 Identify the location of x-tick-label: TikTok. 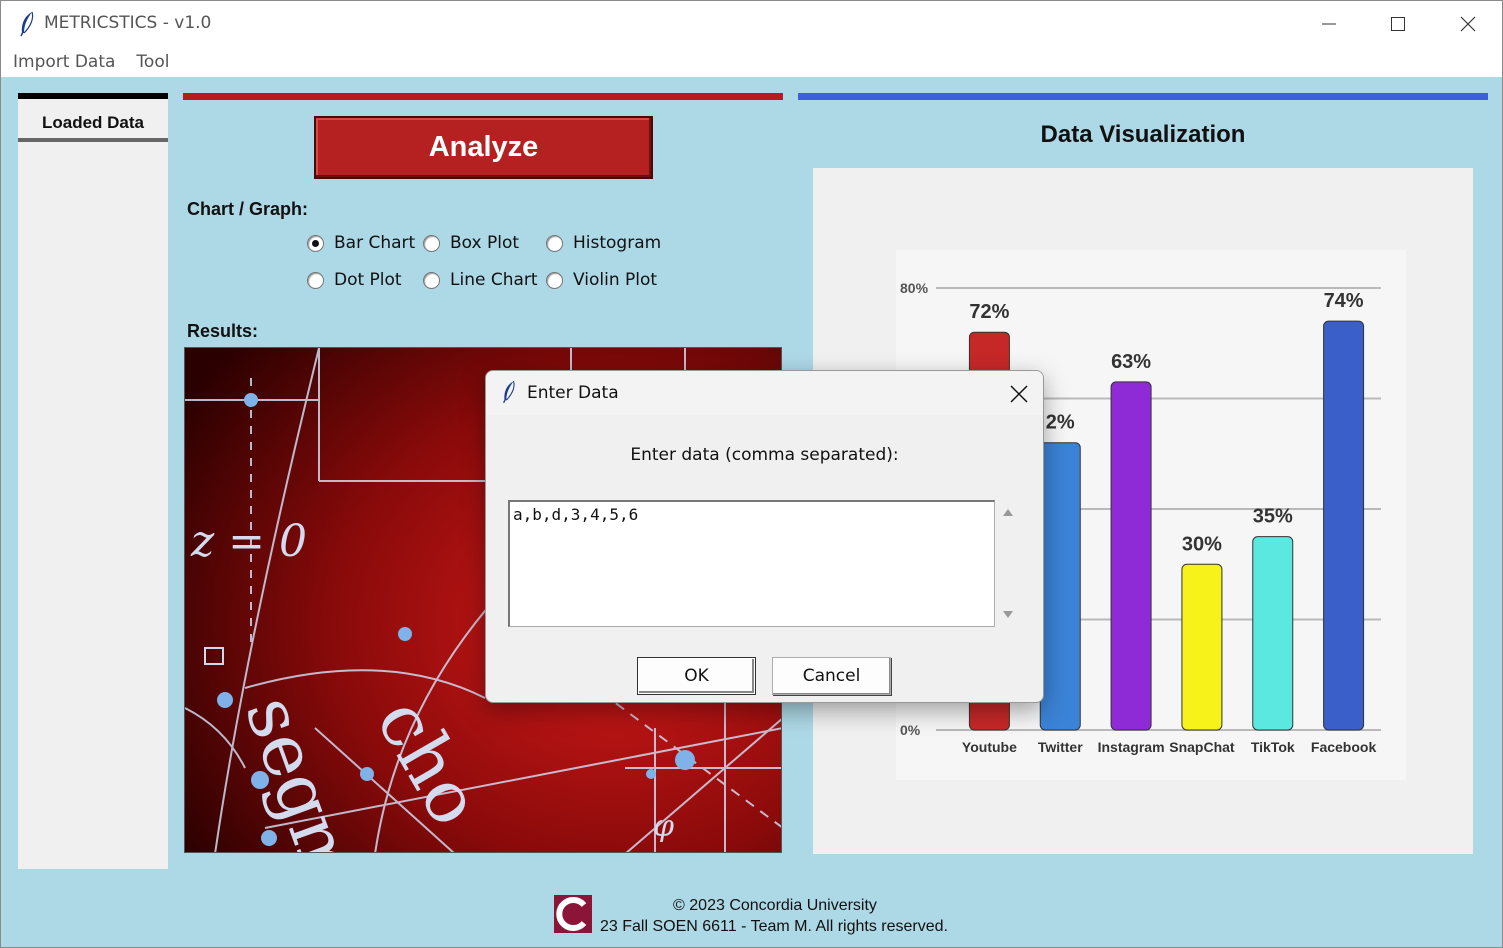
(1273, 747).